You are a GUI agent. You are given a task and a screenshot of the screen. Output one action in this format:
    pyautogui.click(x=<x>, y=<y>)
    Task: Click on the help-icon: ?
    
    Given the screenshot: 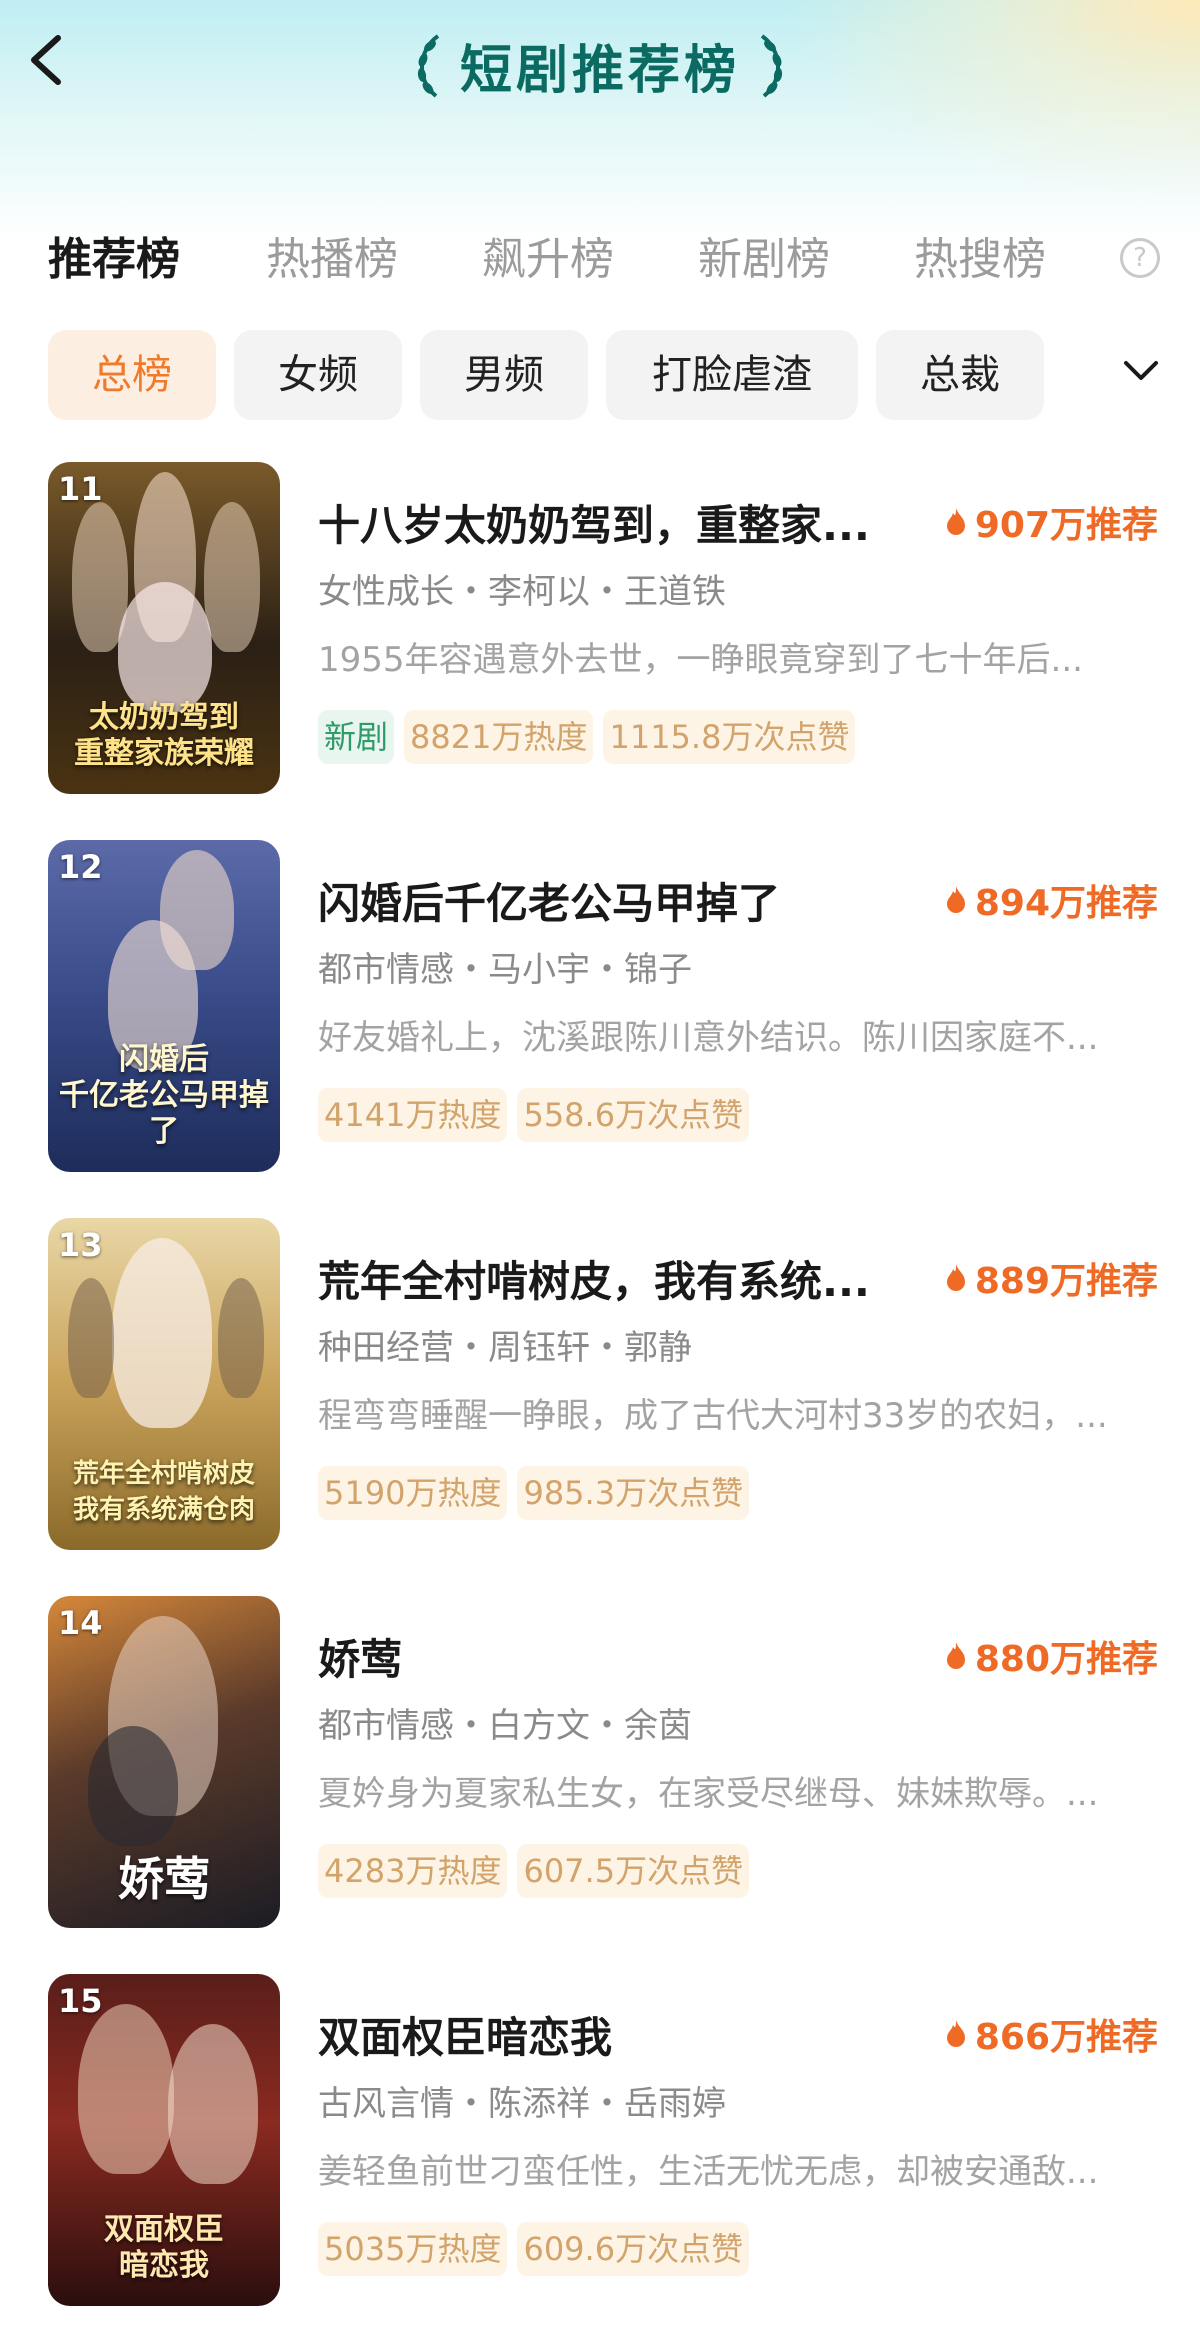 What is the action you would take?
    pyautogui.click(x=1140, y=258)
    